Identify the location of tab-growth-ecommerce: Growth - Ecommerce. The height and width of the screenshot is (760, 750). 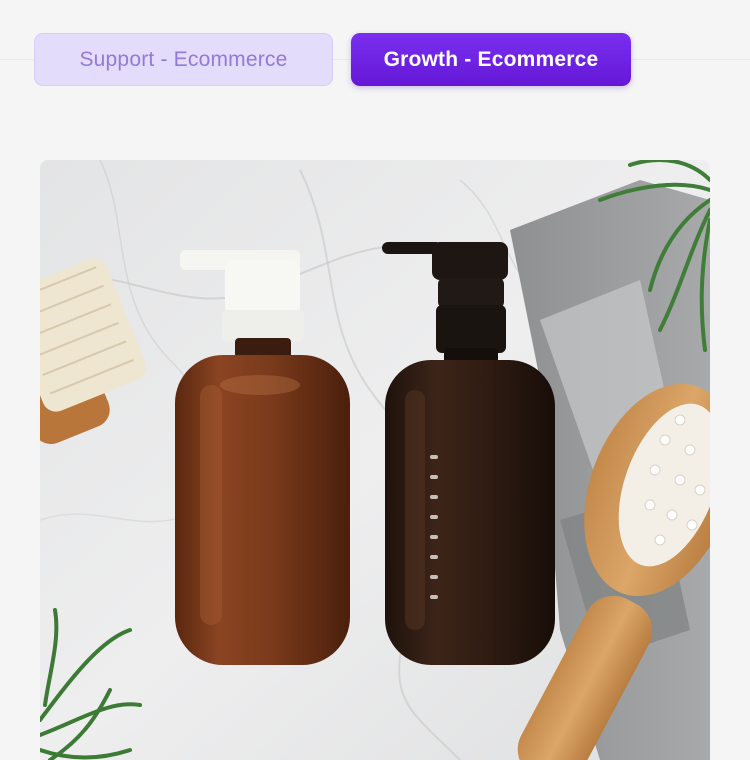
(491, 59).